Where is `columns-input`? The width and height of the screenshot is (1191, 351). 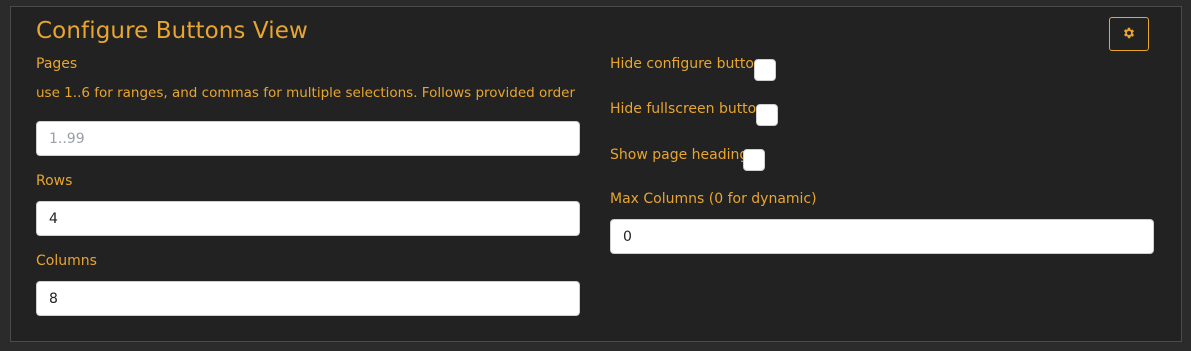 columns-input is located at coordinates (308, 298).